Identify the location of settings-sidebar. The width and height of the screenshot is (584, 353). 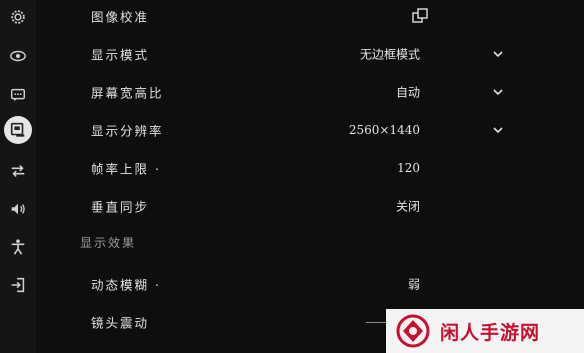
(18, 176).